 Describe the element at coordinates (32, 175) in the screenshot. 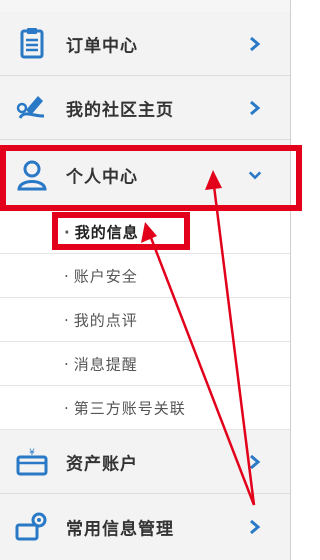

I see `user-icon` at that location.